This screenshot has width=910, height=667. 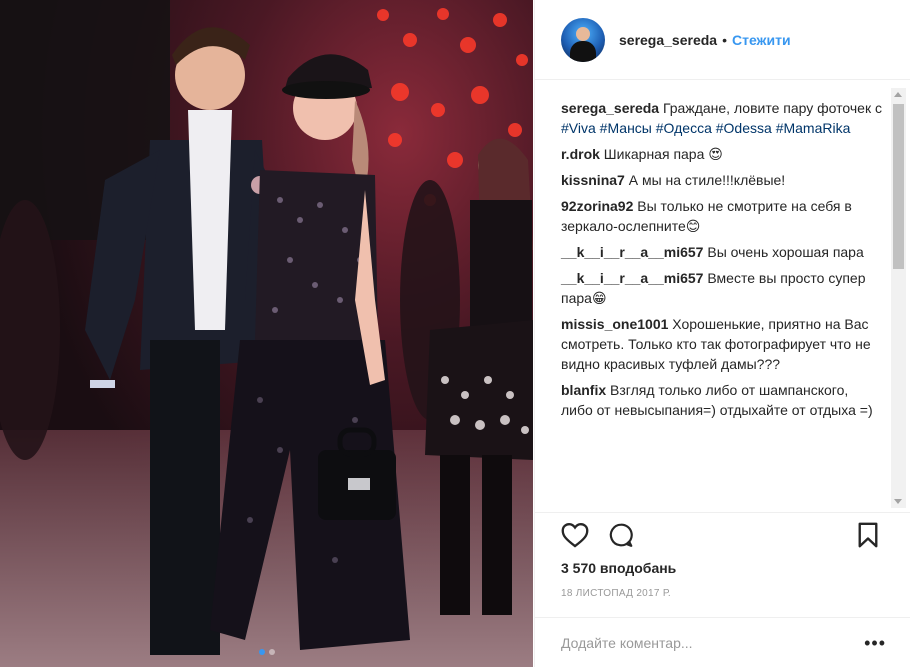 What do you see at coordinates (668, 40) in the screenshot?
I see `post-author-username: serega_sereda` at bounding box center [668, 40].